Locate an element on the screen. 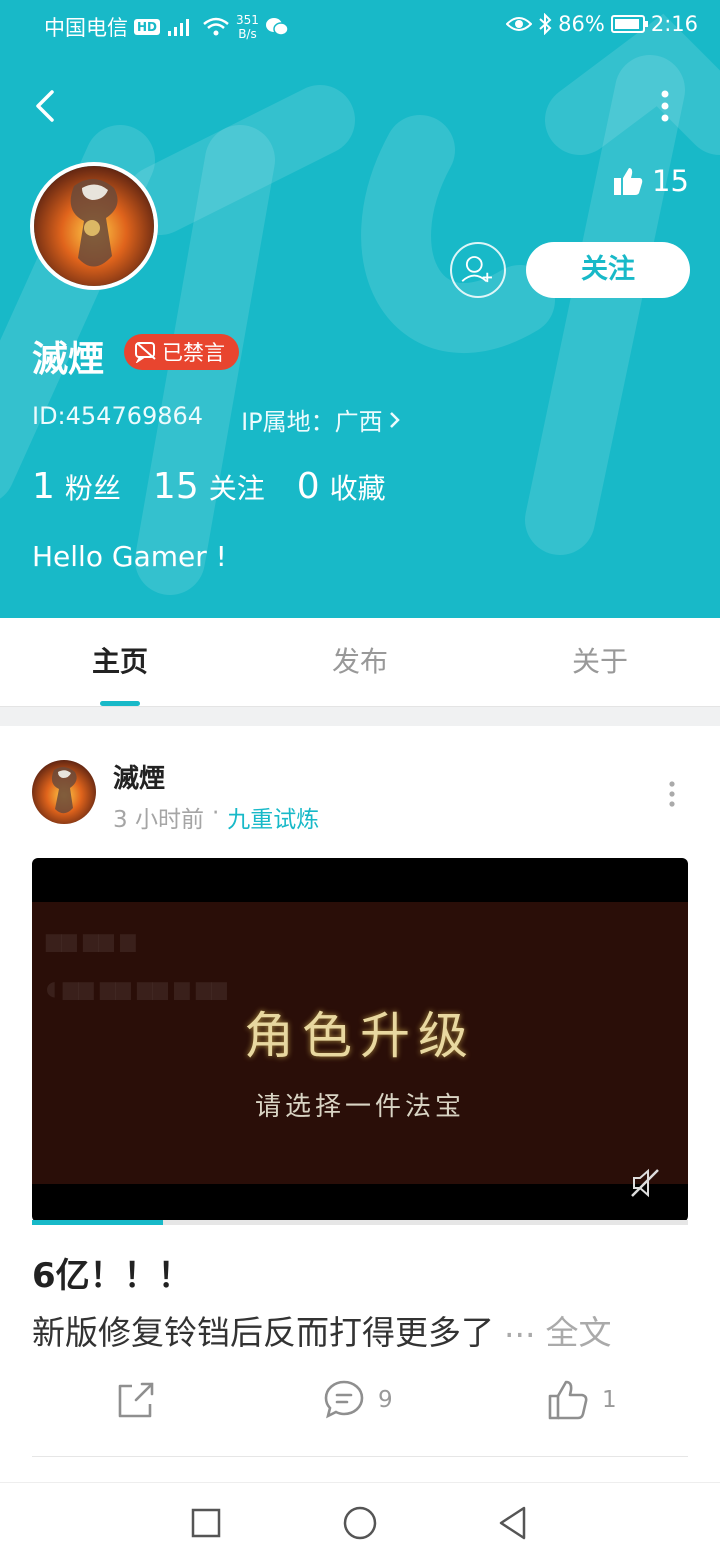 Image resolution: width=720 pixels, height=1560 pixels. post-title: 6亿！！！ is located at coordinates (112, 1272).